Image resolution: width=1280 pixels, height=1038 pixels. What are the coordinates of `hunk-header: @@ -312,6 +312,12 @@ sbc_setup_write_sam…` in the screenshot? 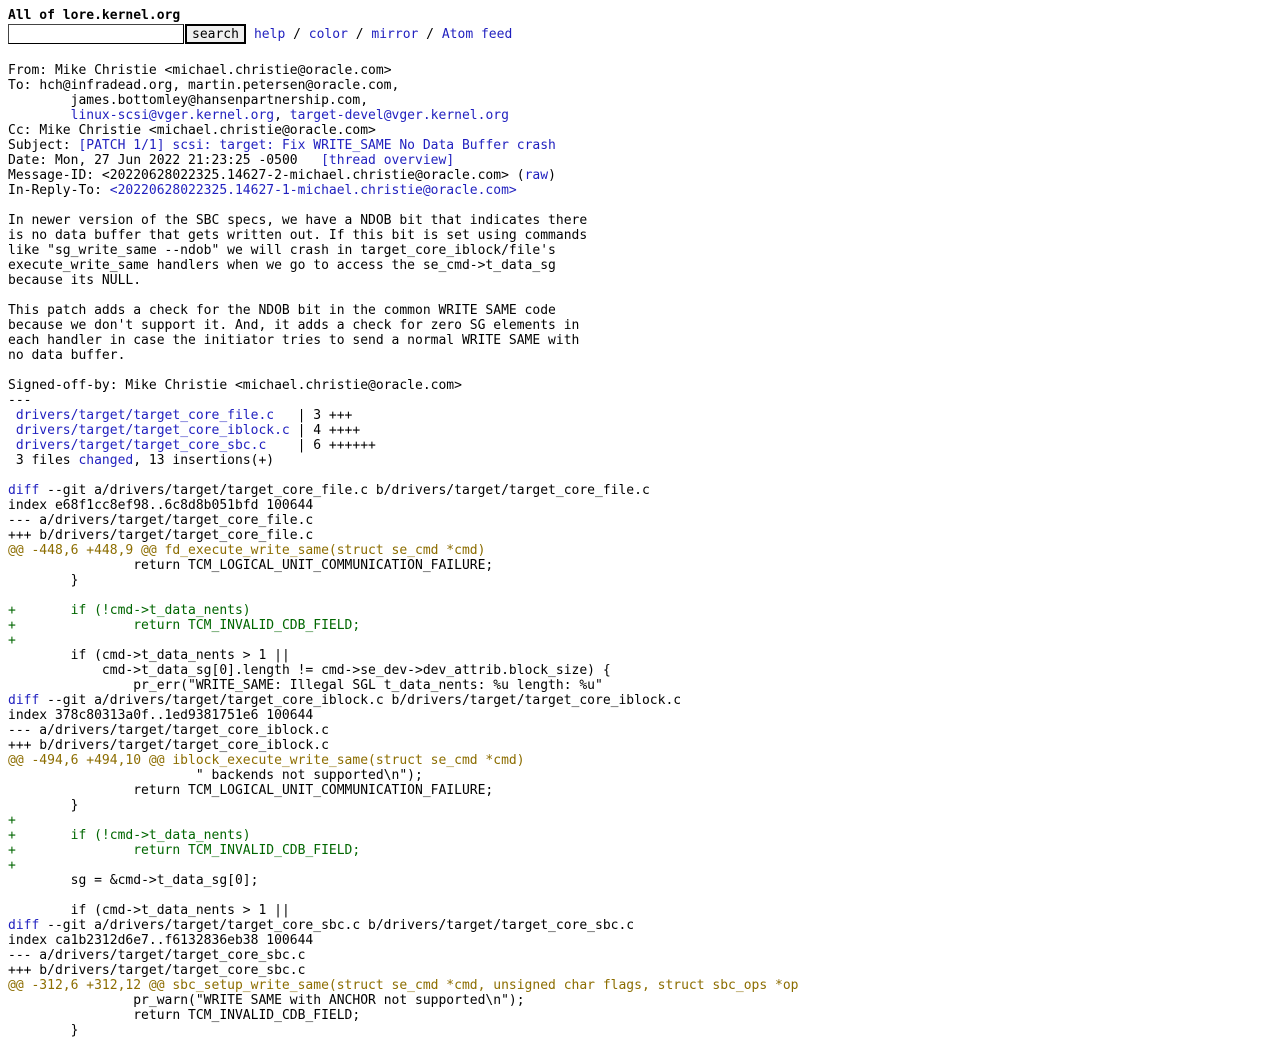 It's located at (640, 985).